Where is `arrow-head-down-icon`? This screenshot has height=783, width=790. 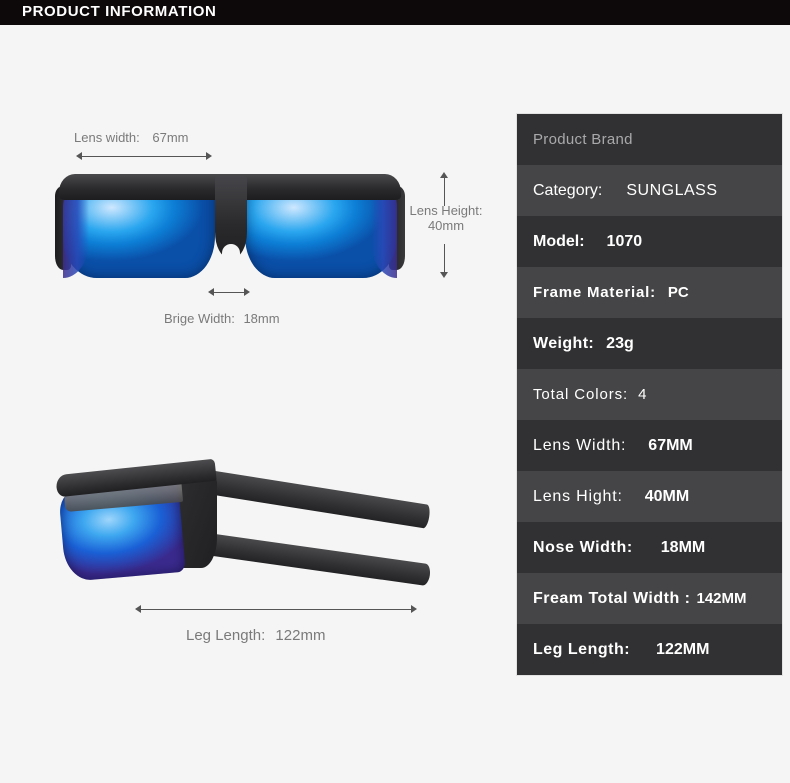
arrow-head-down-icon is located at coordinates (444, 275).